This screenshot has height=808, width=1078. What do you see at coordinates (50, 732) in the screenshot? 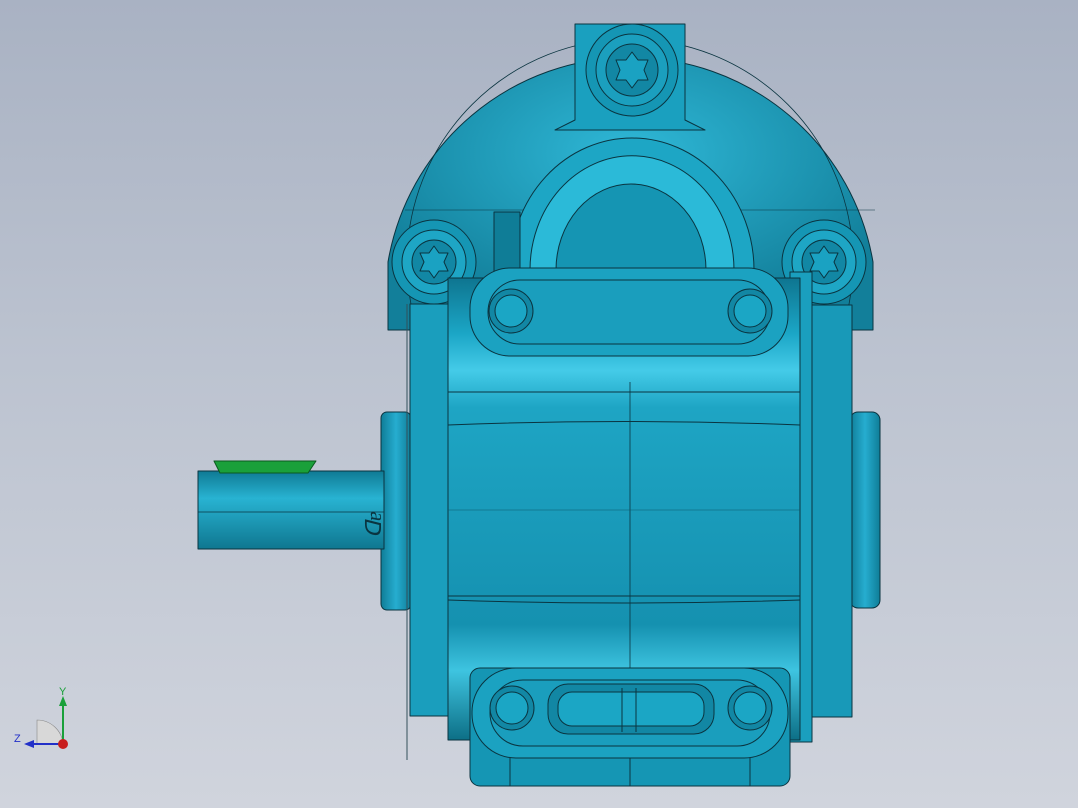
I see `triad-quadrant` at bounding box center [50, 732].